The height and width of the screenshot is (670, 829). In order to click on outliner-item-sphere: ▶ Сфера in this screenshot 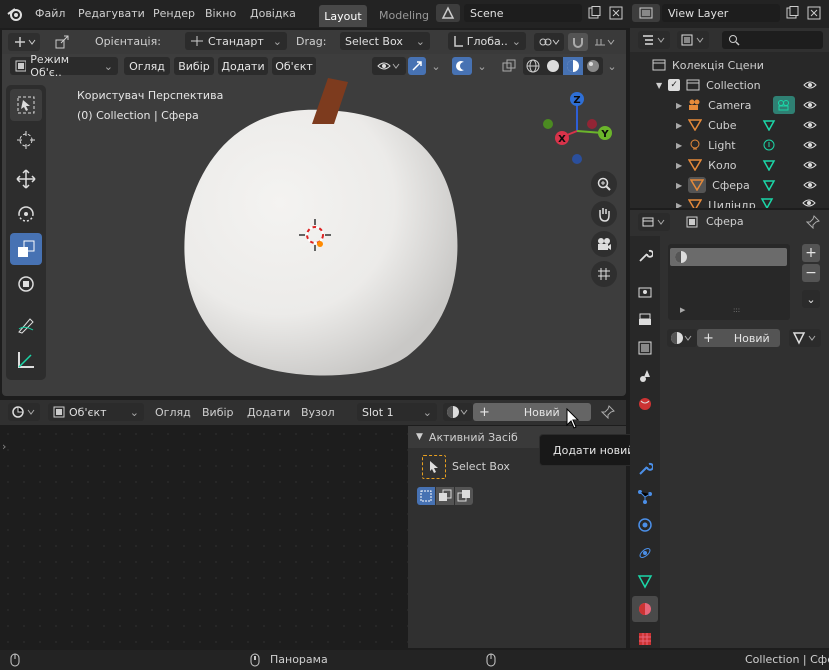, I will do `click(729, 185)`.